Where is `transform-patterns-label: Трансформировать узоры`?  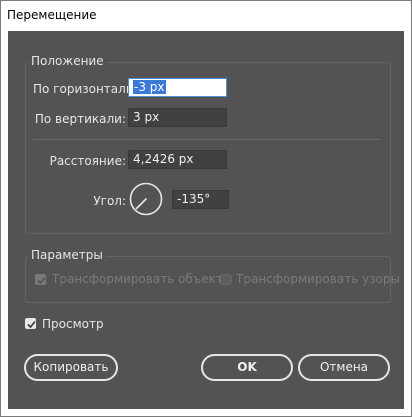 transform-patterns-label: Трансформировать узоры is located at coordinates (318, 279).